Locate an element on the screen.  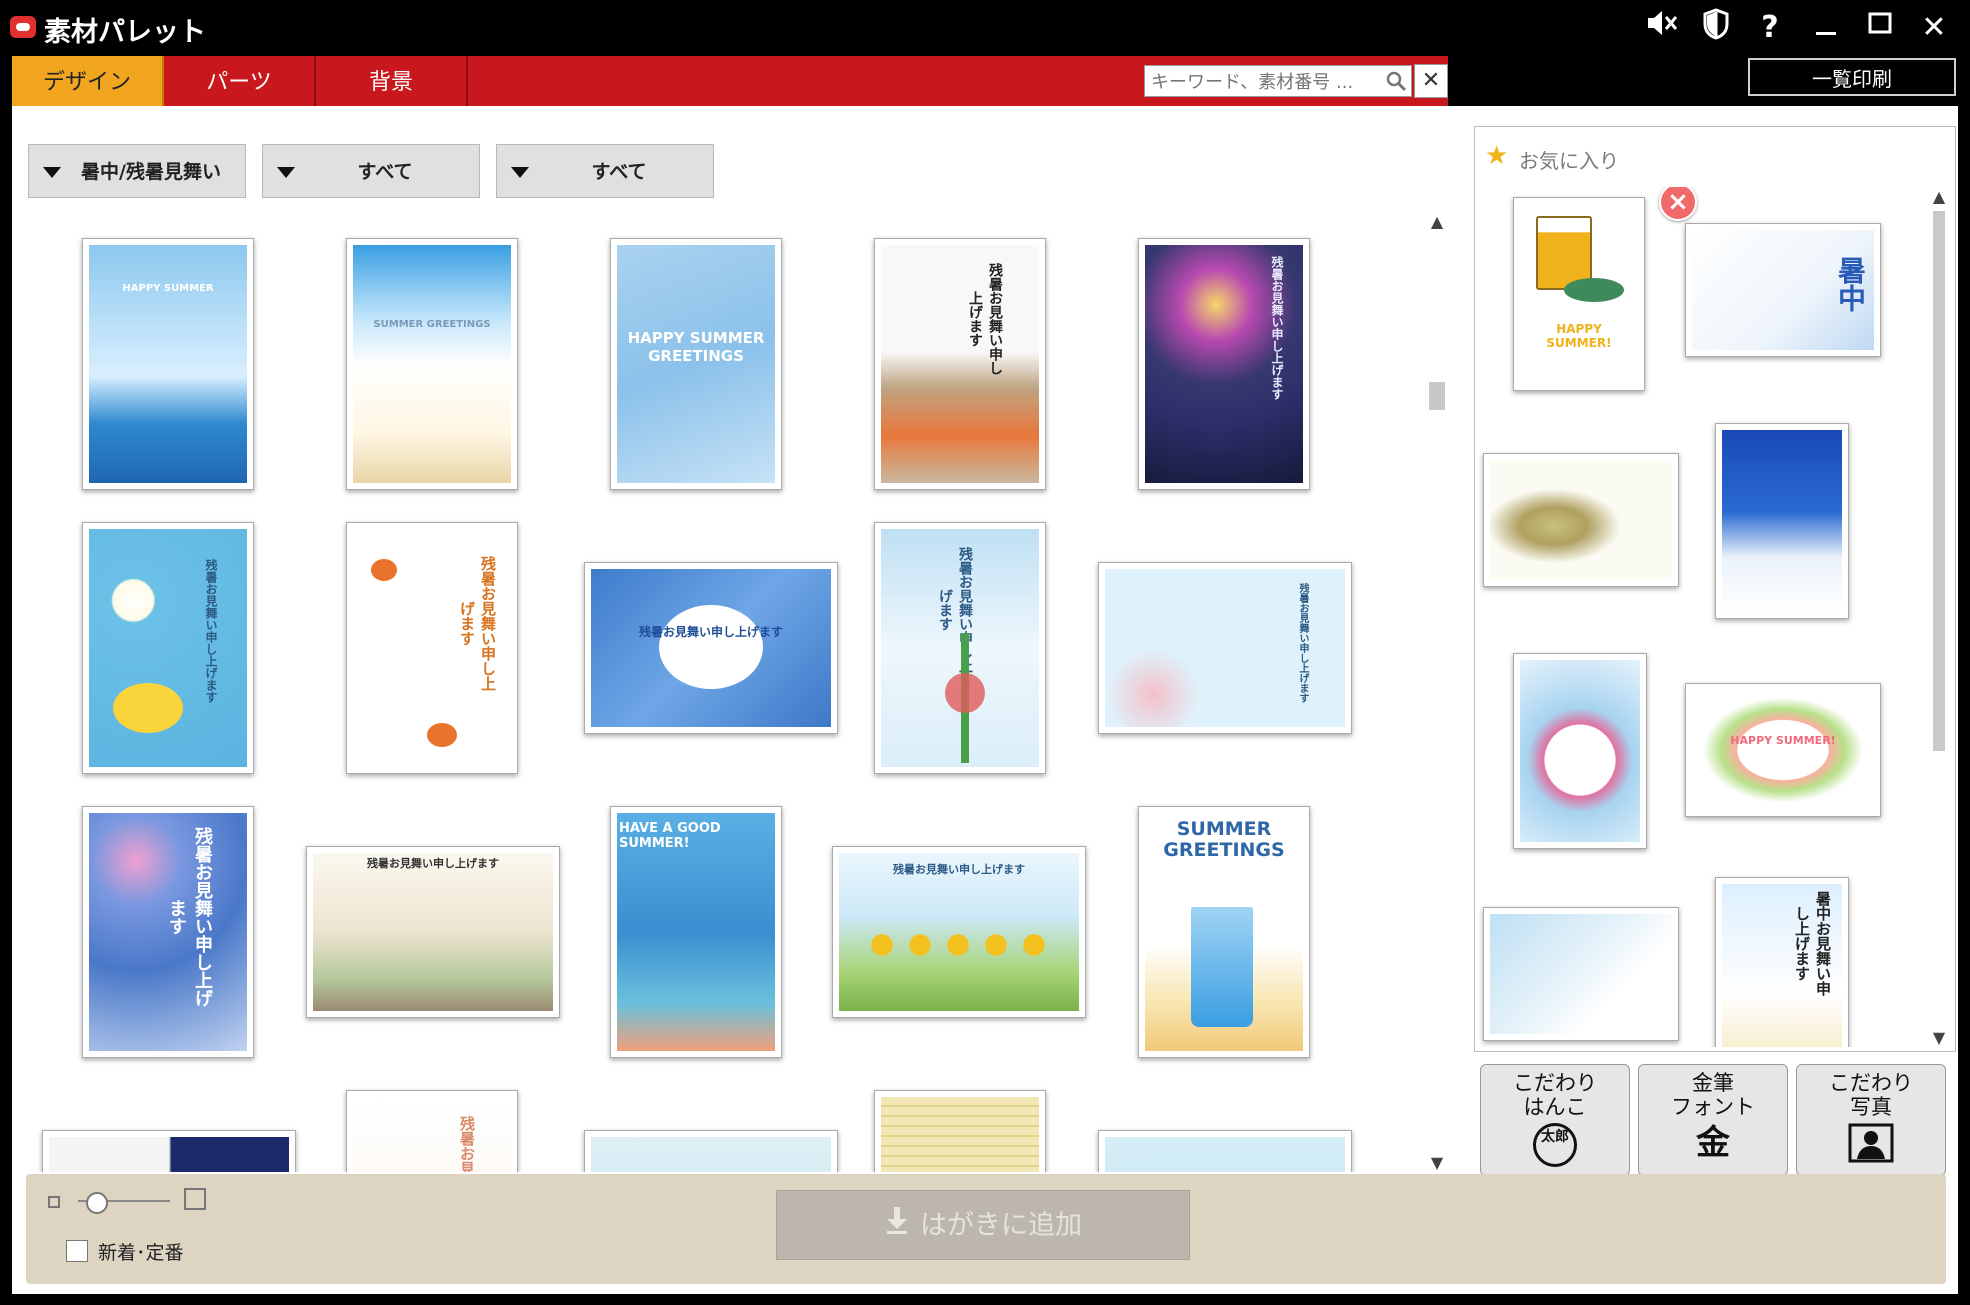
orientation-dropdown: すべて is located at coordinates (605, 171).